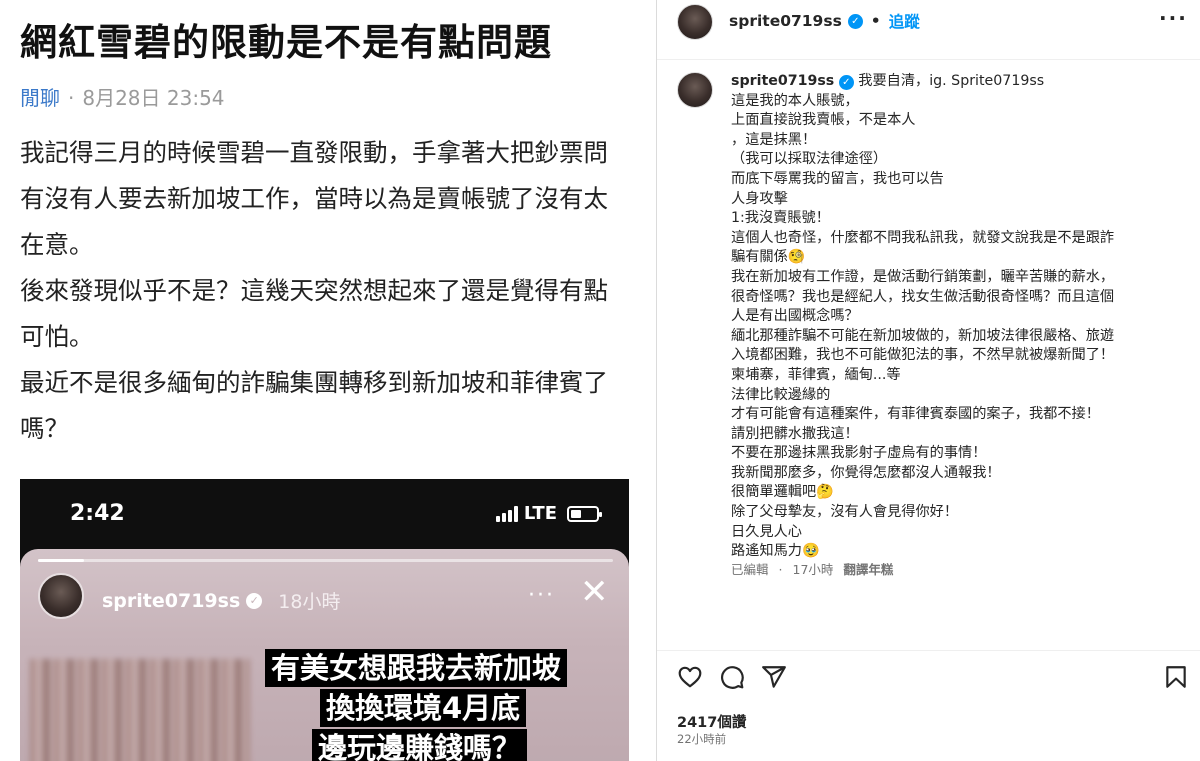  I want to click on caption-line: 才有可能會有這種案件，有菲律賓泰國的案子，我都不接！, so click(915, 414).